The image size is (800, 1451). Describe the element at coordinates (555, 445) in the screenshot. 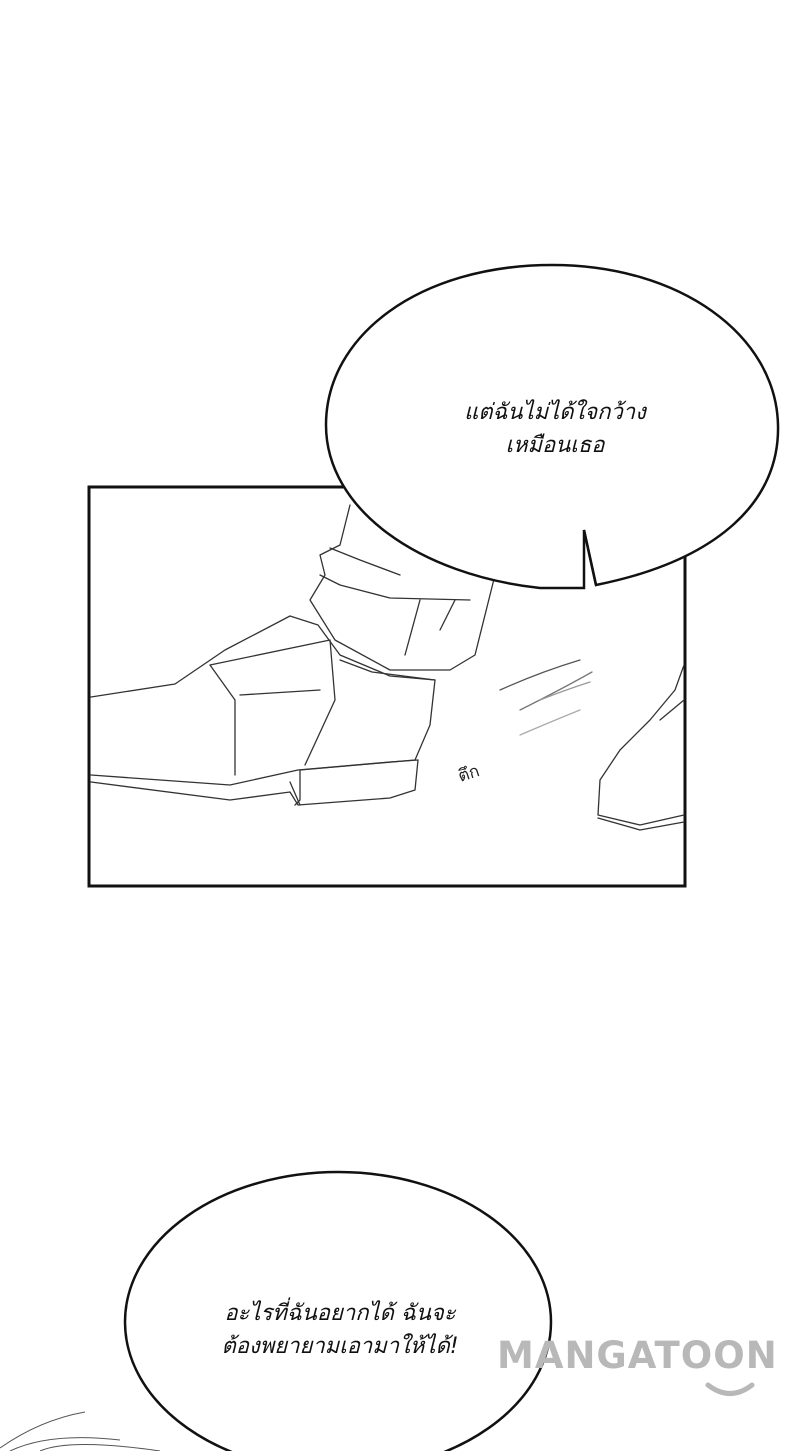

I see `speech-bubble-top-line-2: เหมือนเธอ` at that location.